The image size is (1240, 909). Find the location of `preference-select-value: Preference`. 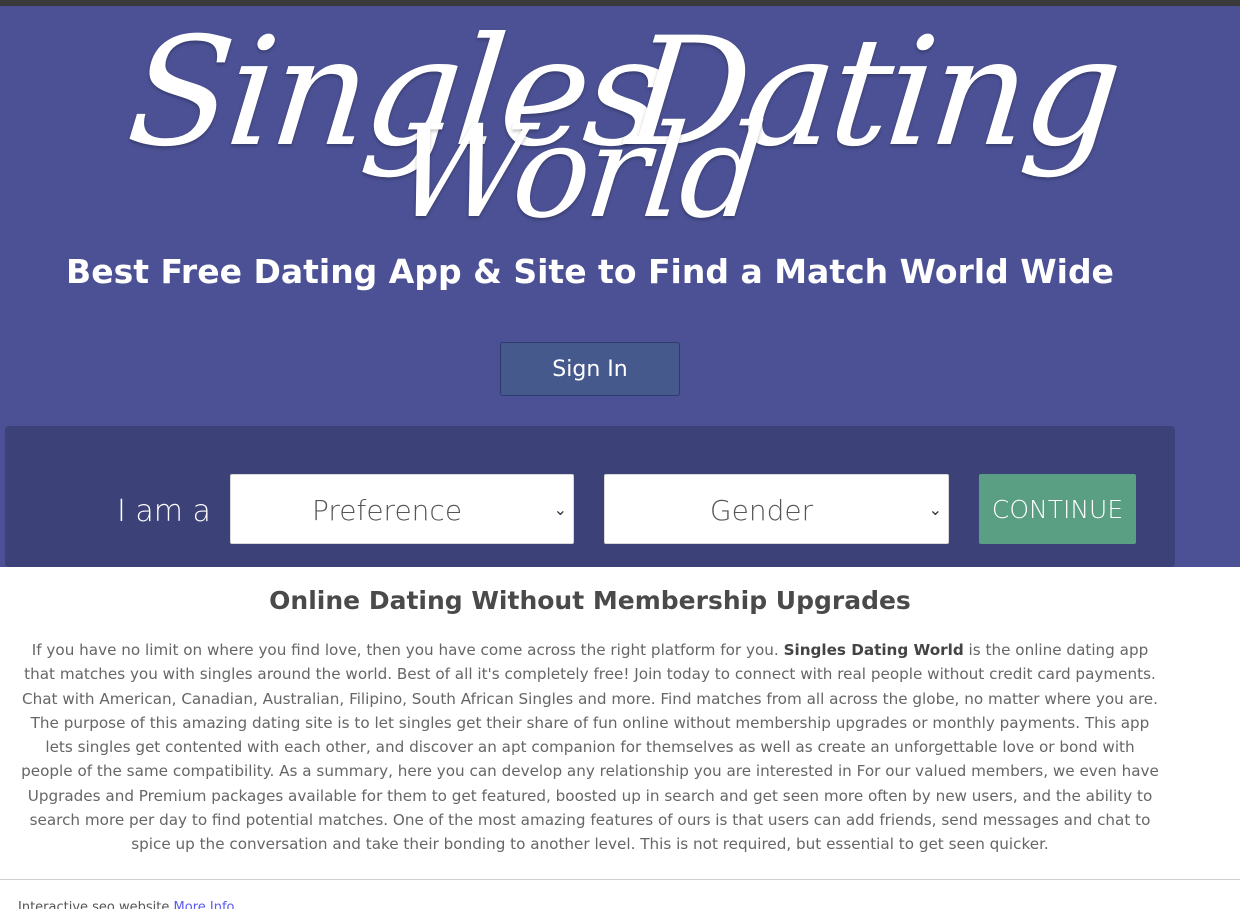

preference-select-value: Preference is located at coordinates (387, 510).